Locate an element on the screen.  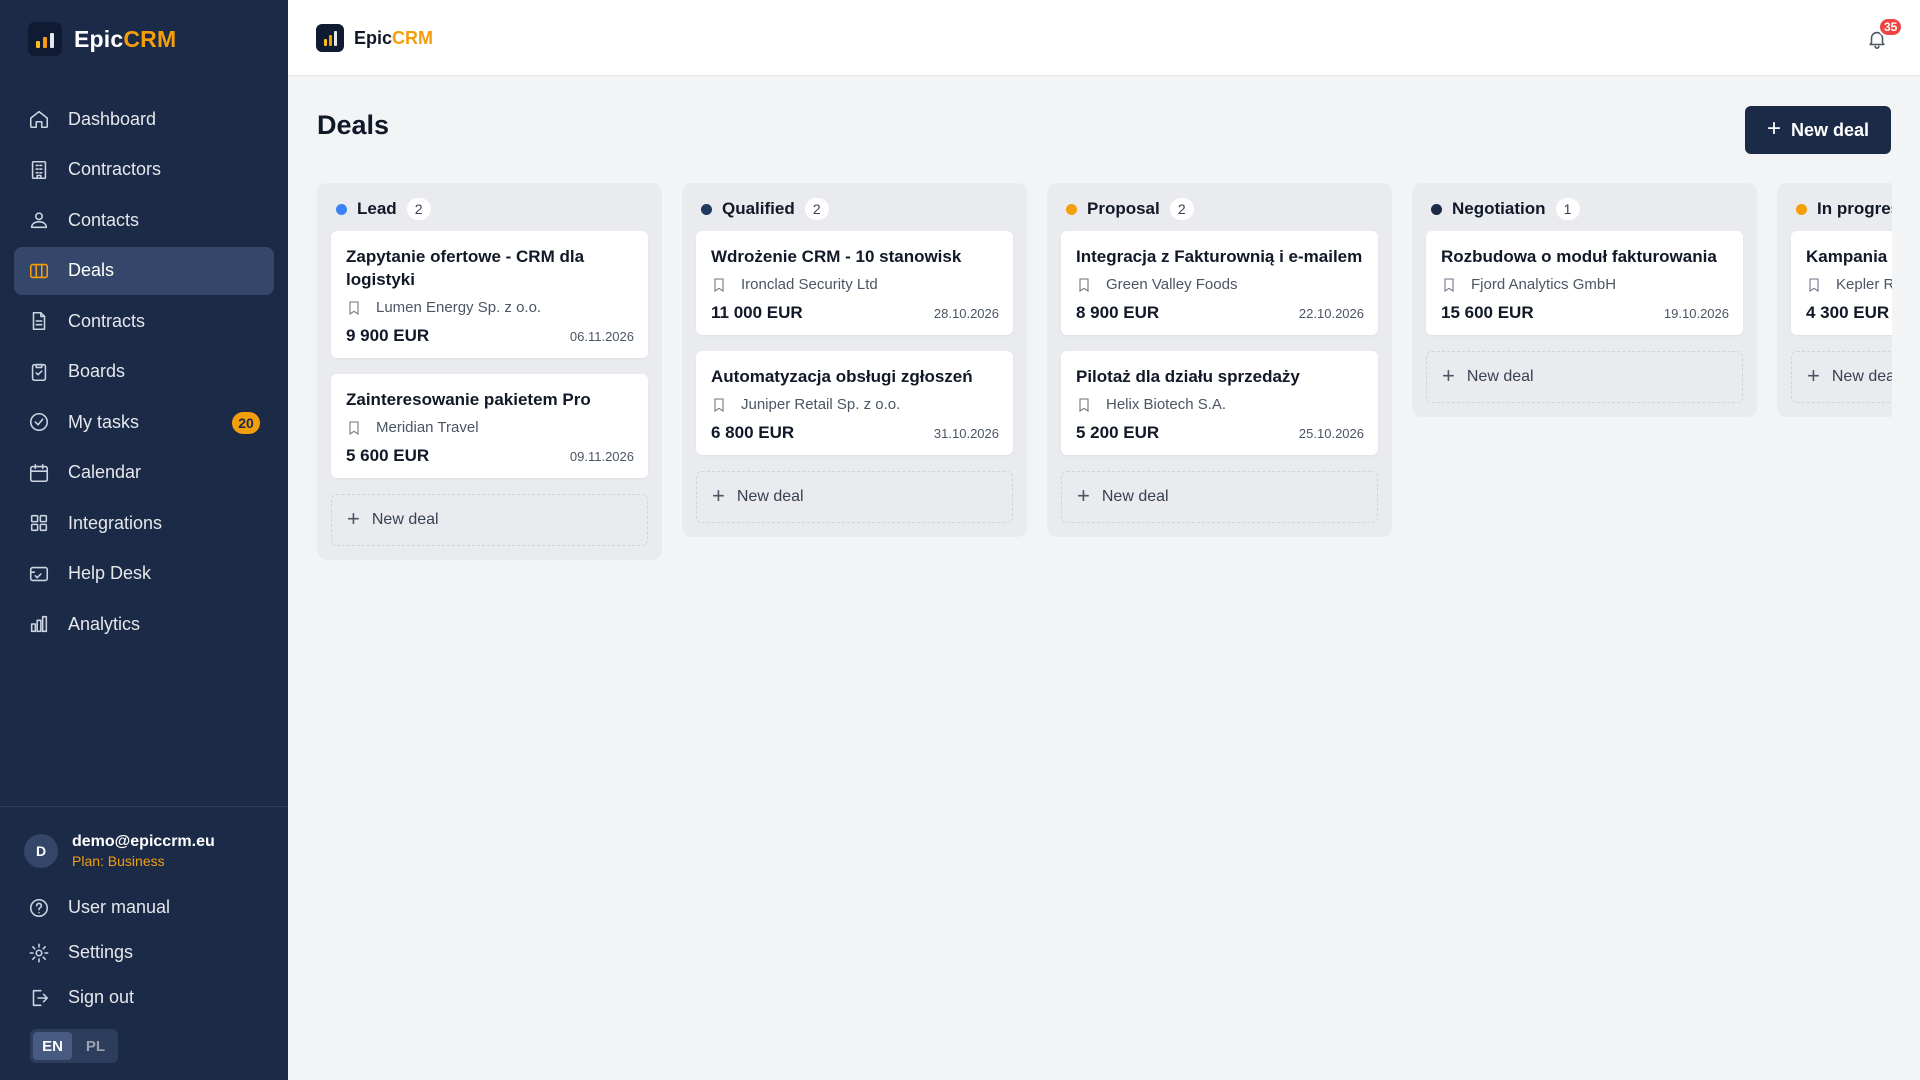
deal-amount: 6 800 EUR is located at coordinates (753, 432).